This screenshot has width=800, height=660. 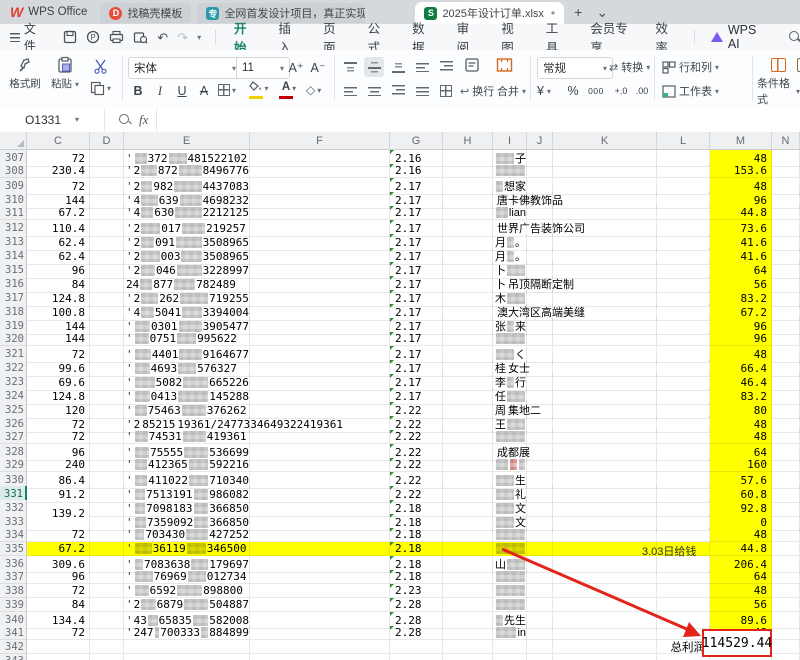 I want to click on row-header: 335, so click(x=13, y=549).